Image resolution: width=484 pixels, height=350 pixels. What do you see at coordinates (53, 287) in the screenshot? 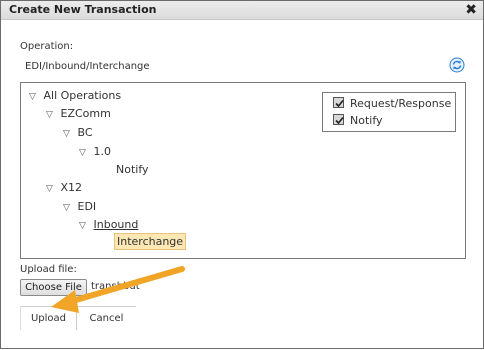
I see `choose-file-button: Choose File` at bounding box center [53, 287].